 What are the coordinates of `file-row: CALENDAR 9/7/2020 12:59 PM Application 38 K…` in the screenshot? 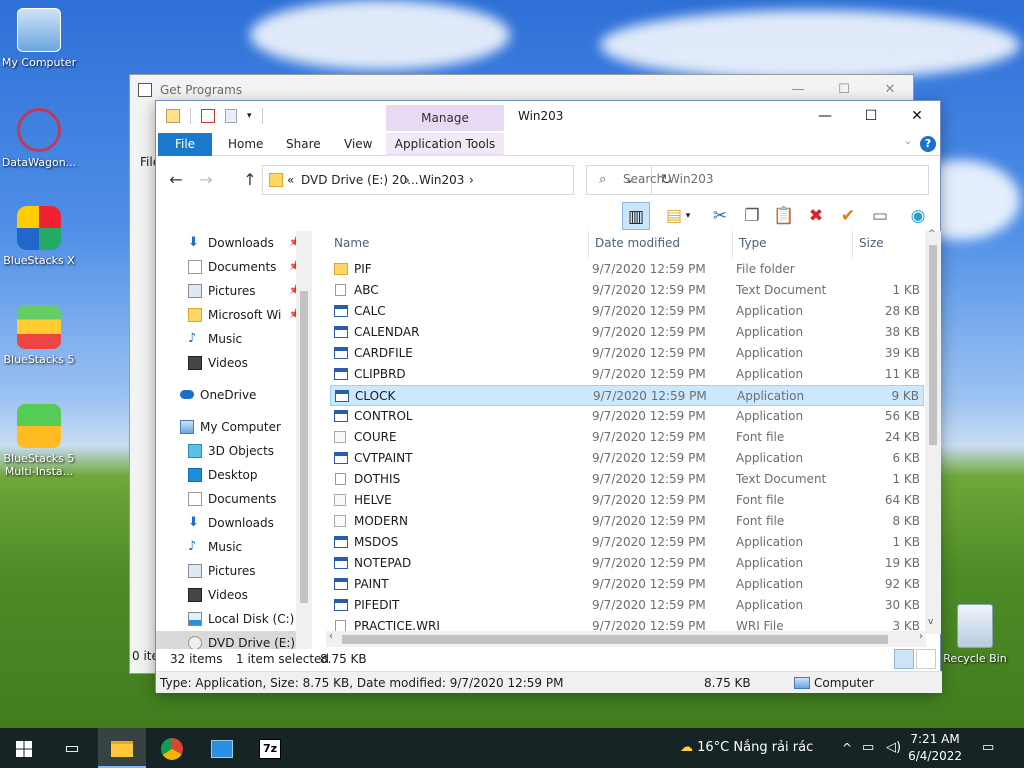 It's located at (627, 332).